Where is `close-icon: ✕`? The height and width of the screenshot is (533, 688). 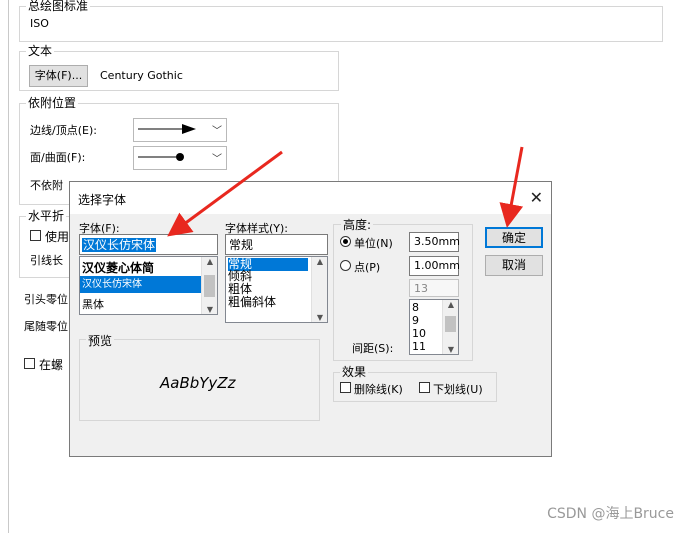 close-icon: ✕ is located at coordinates (536, 197).